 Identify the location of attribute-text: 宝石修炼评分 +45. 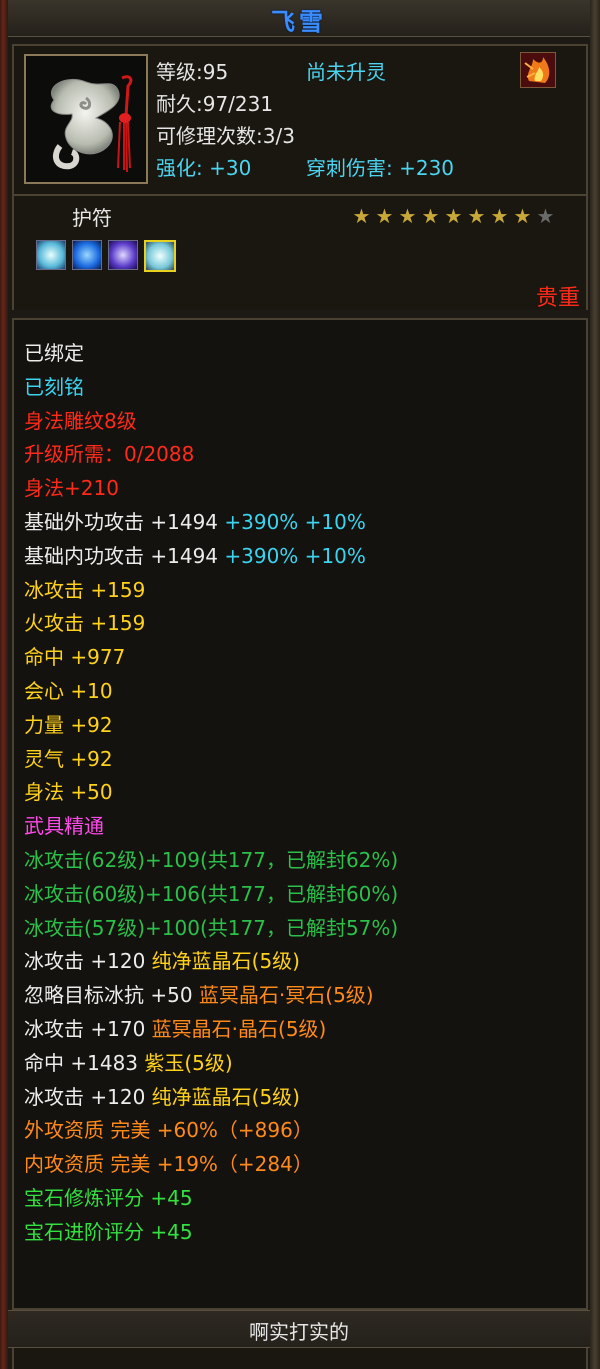
(108, 1198).